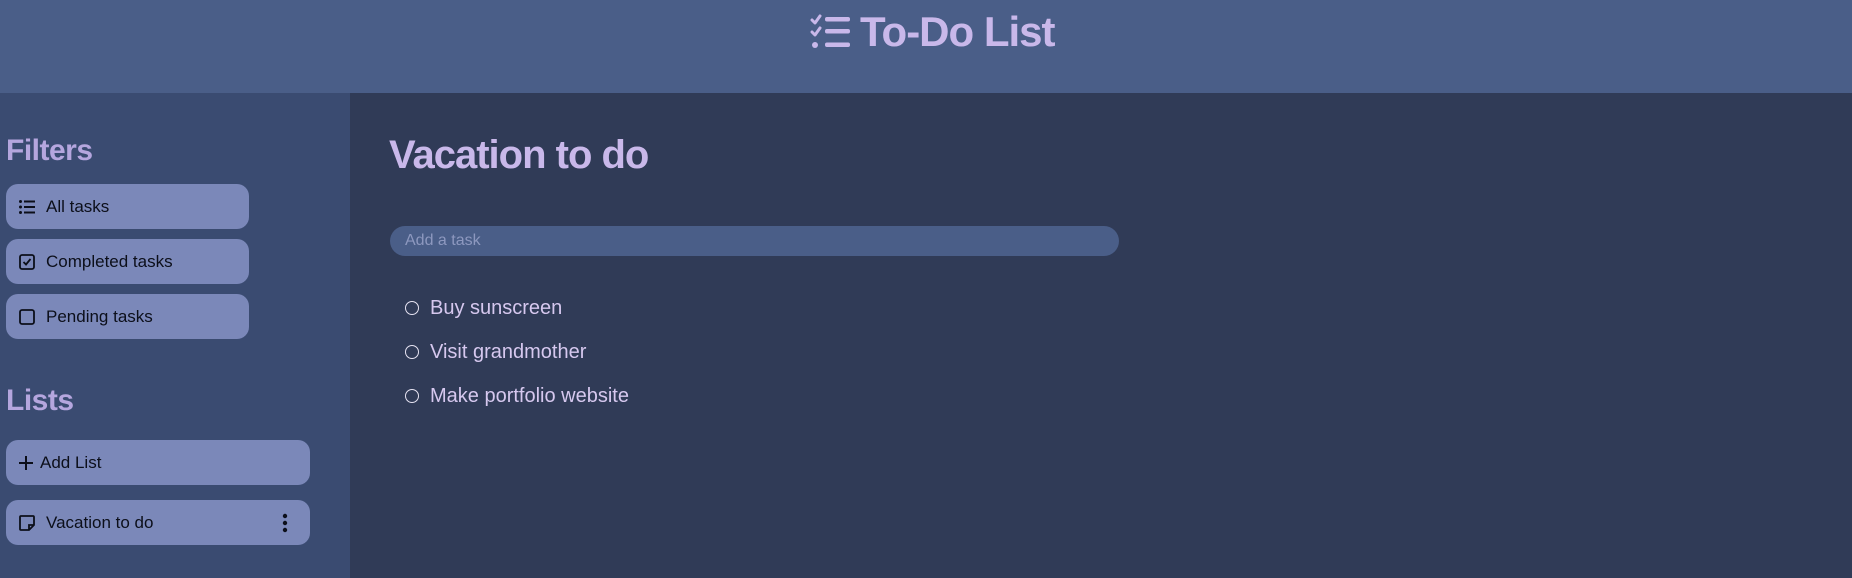 Image resolution: width=1852 pixels, height=578 pixels. I want to click on empty-square-icon, so click(27, 316).